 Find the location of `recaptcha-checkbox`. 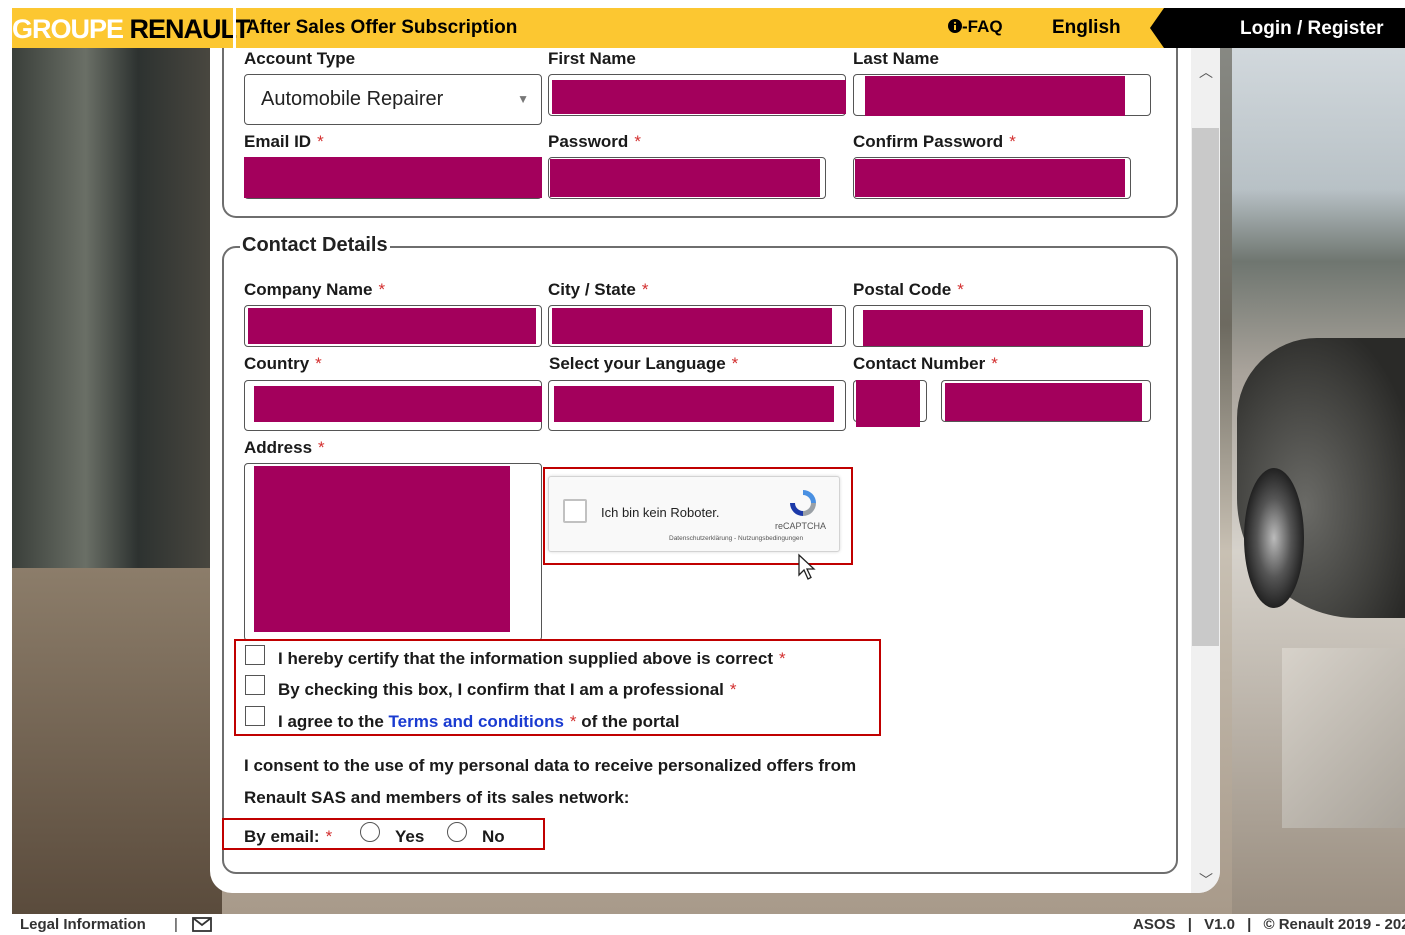

recaptcha-checkbox is located at coordinates (575, 511).